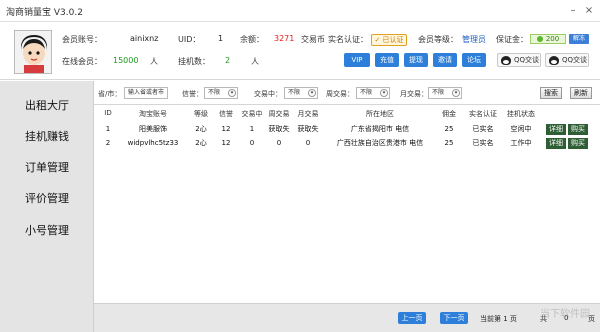 This screenshot has width=600, height=332. What do you see at coordinates (474, 60) in the screenshot?
I see `forum-button: 论坛` at bounding box center [474, 60].